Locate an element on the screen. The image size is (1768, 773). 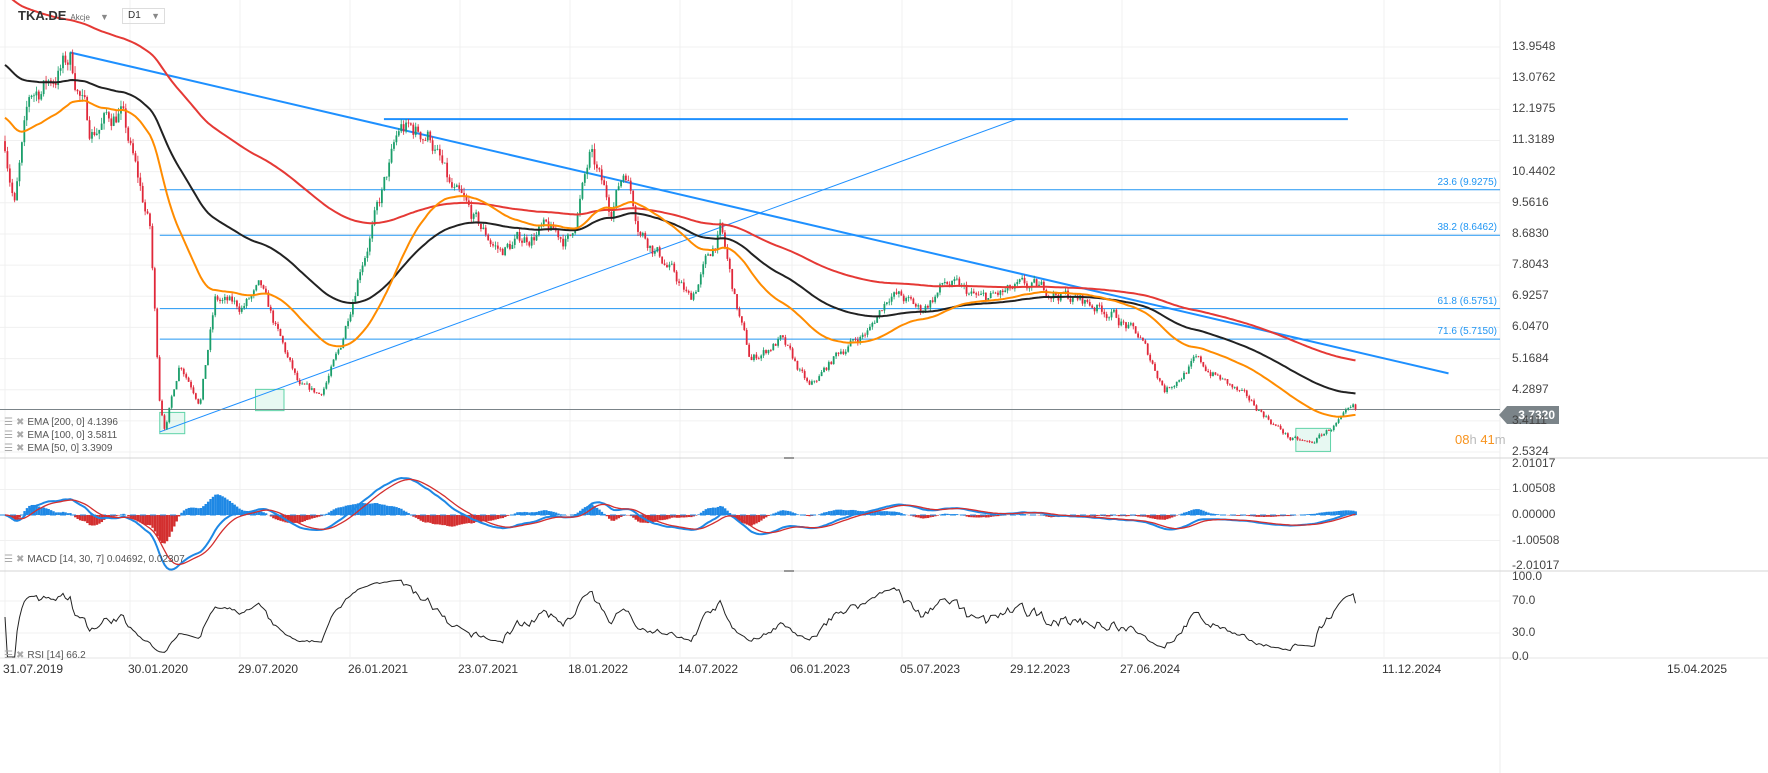
x-tick-label: 26.01.2021 is located at coordinates (378, 669).